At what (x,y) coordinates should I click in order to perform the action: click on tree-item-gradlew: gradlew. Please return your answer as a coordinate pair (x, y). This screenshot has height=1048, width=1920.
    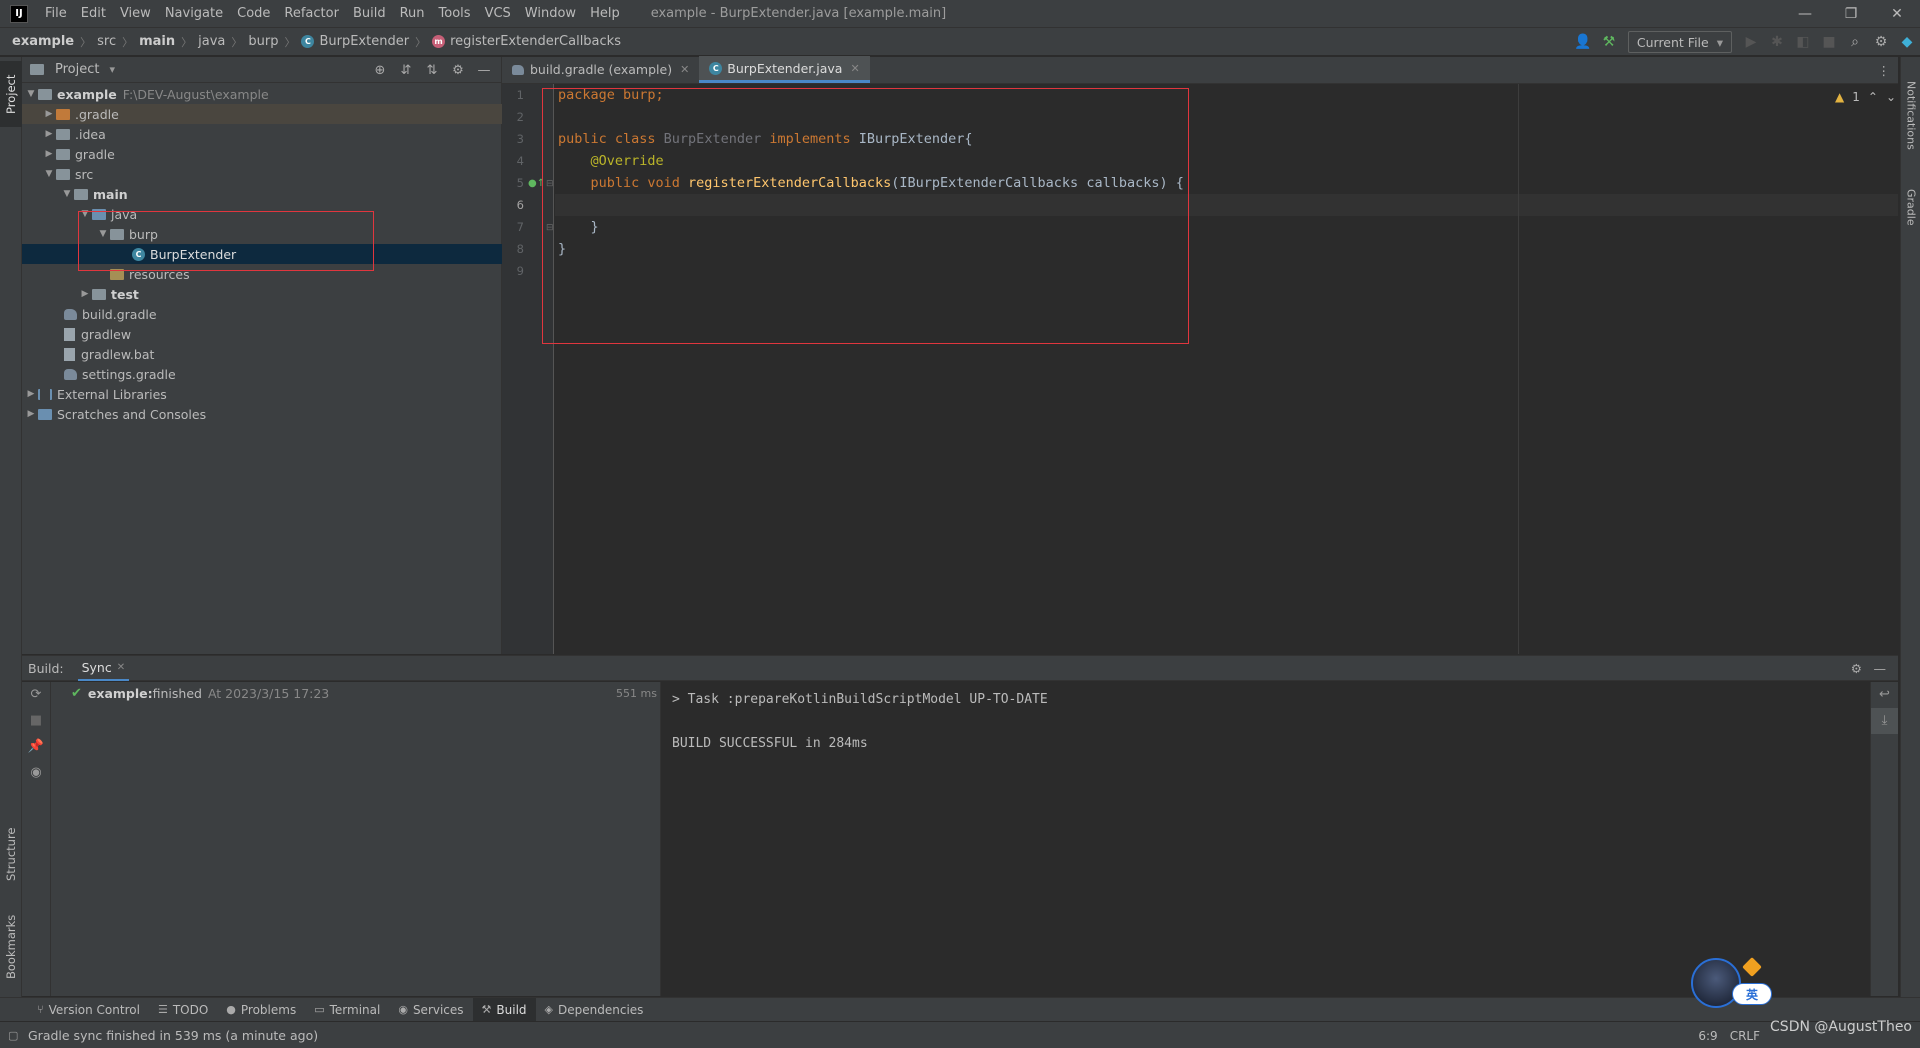
    Looking at the image, I should click on (262, 334).